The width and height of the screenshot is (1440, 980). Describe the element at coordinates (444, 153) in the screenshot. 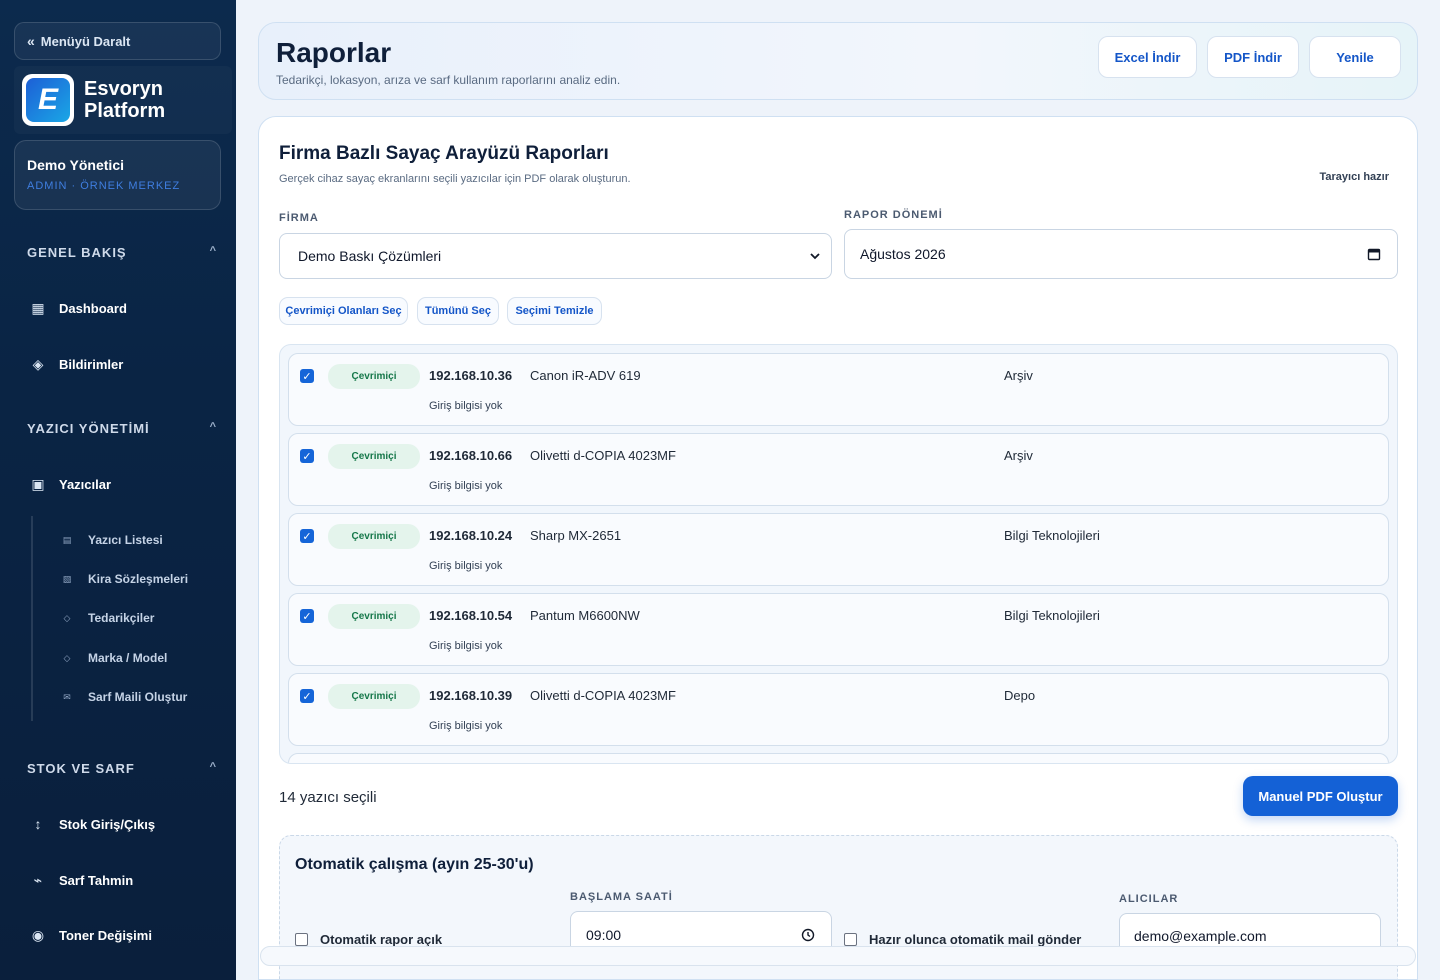

I see `report-title: Firma Bazlı Sayaç Arayüzü Raporları` at that location.